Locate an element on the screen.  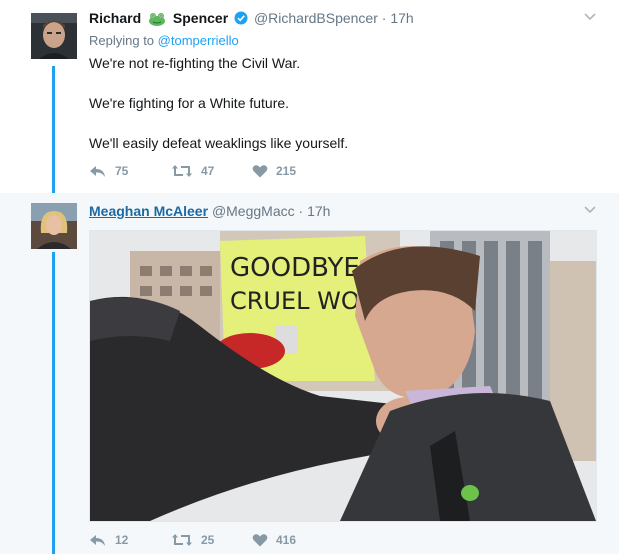
display-name-first: Richard is located at coordinates (115, 18).